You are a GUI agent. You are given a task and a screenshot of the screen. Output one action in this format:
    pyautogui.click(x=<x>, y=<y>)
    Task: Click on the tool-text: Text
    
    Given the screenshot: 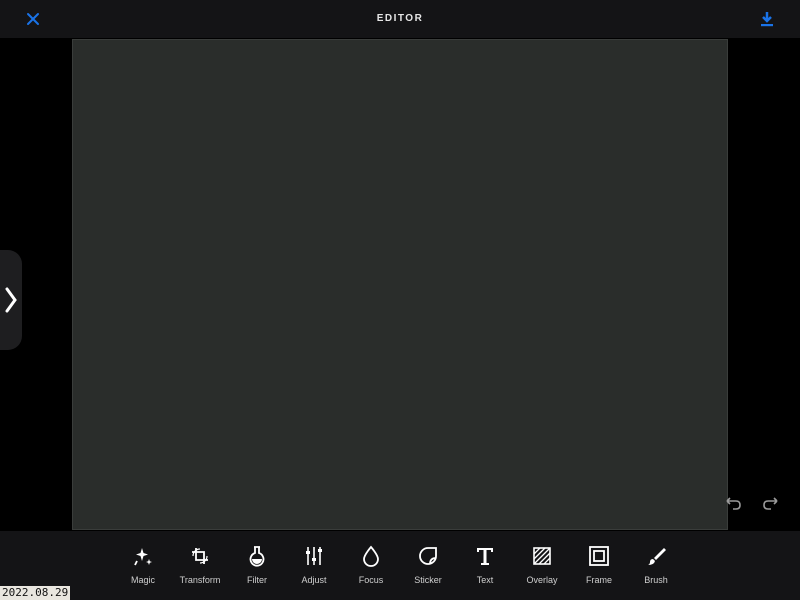 What is the action you would take?
    pyautogui.click(x=485, y=570)
    